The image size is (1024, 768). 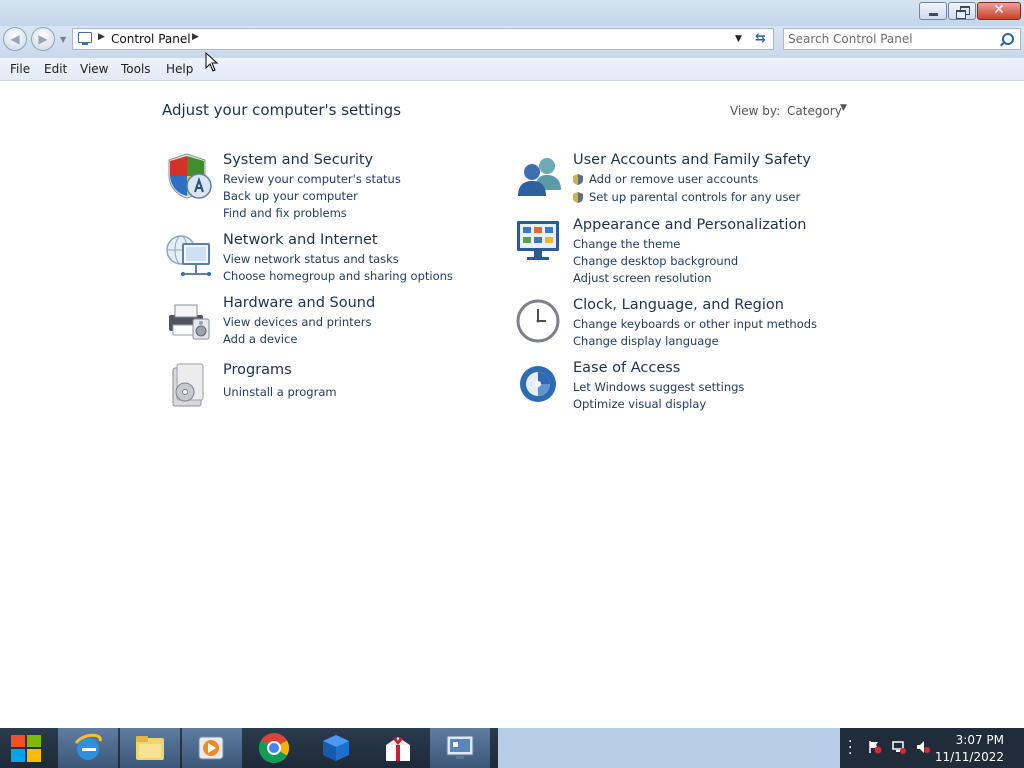 I want to click on system-tray: · · · 3:07 PM 11/11/2022, so click(x=932, y=748).